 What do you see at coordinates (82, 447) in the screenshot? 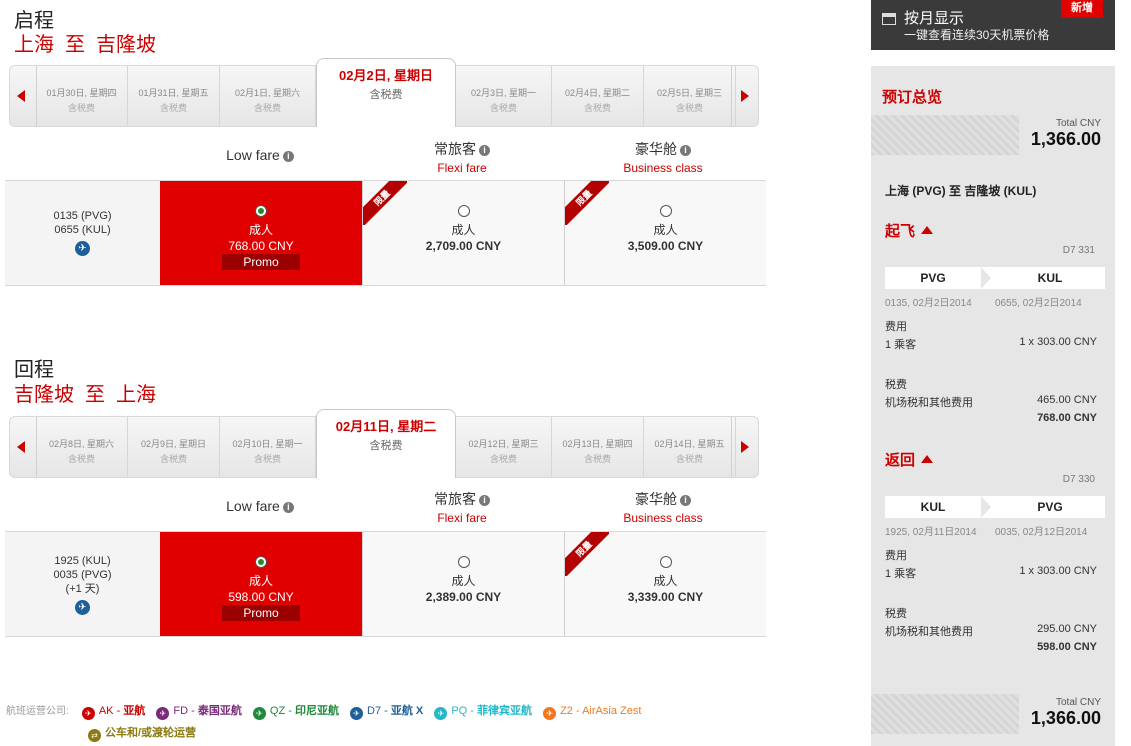
I see `return-date-option: 02月8日, 星期六 含税费` at bounding box center [82, 447].